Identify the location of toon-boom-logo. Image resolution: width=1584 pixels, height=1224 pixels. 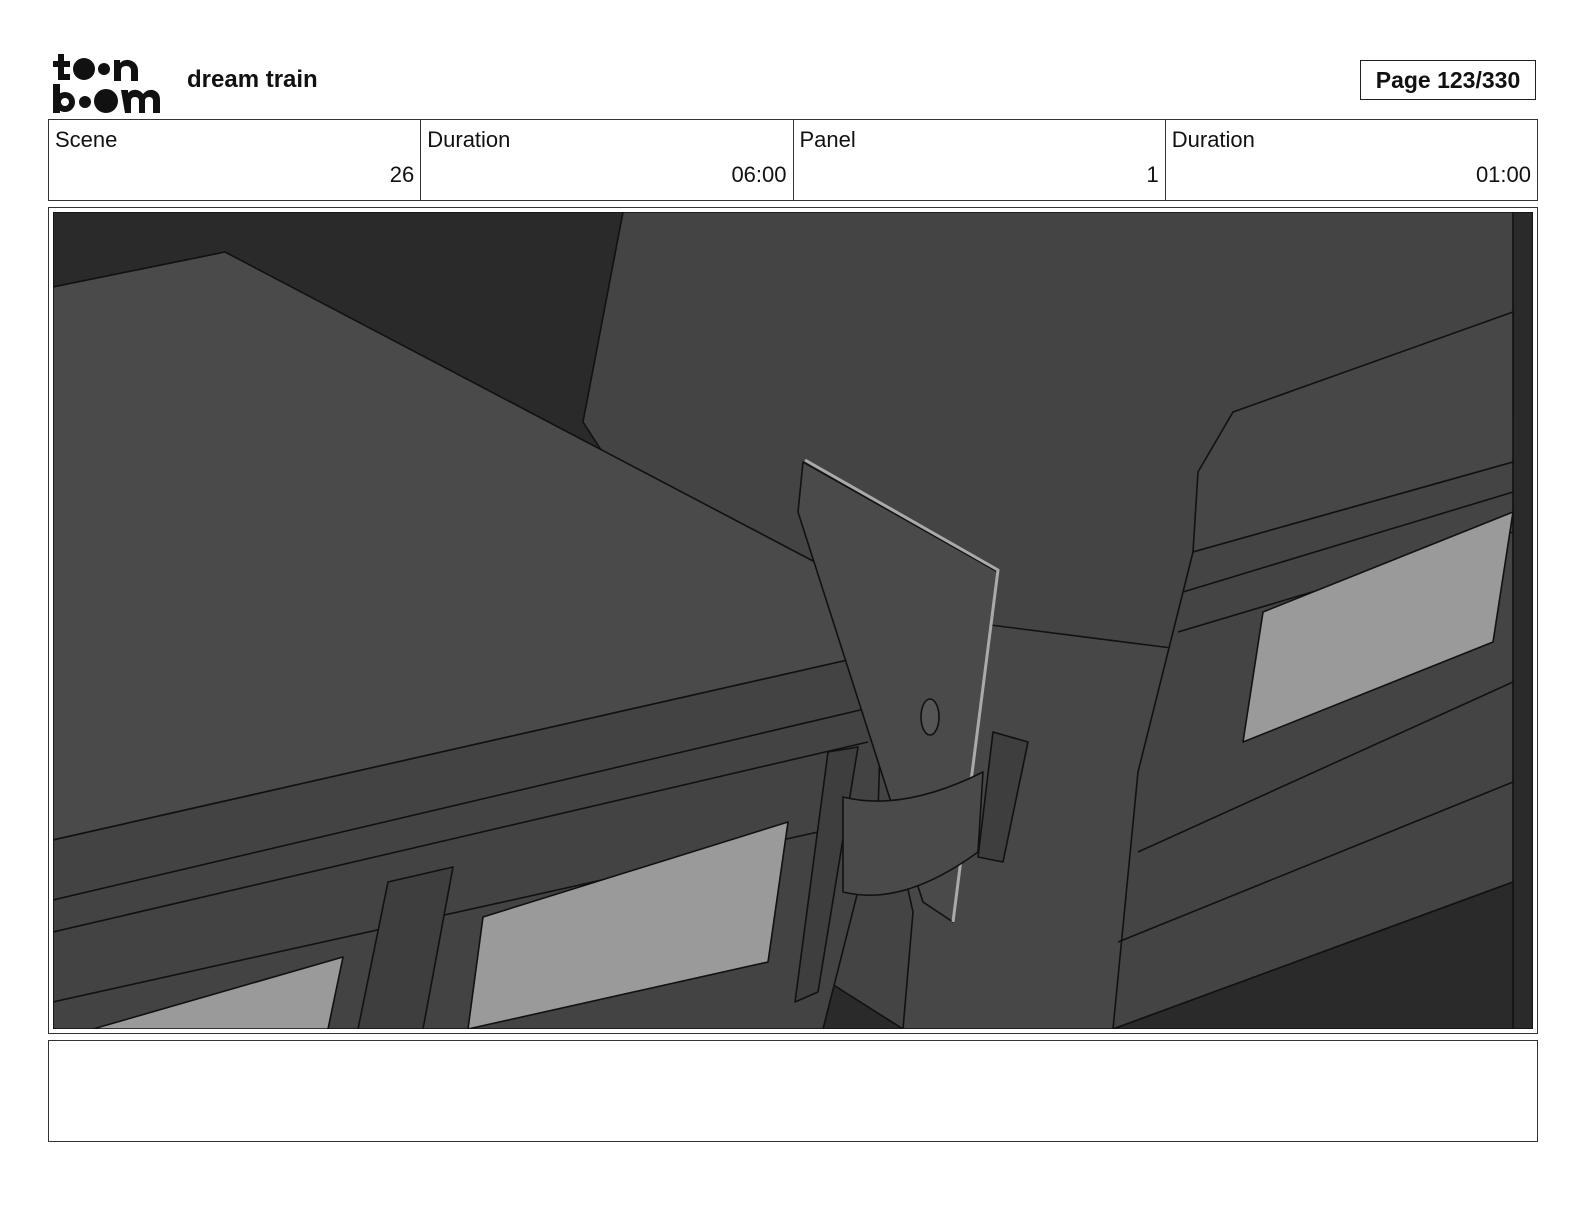
(106, 83).